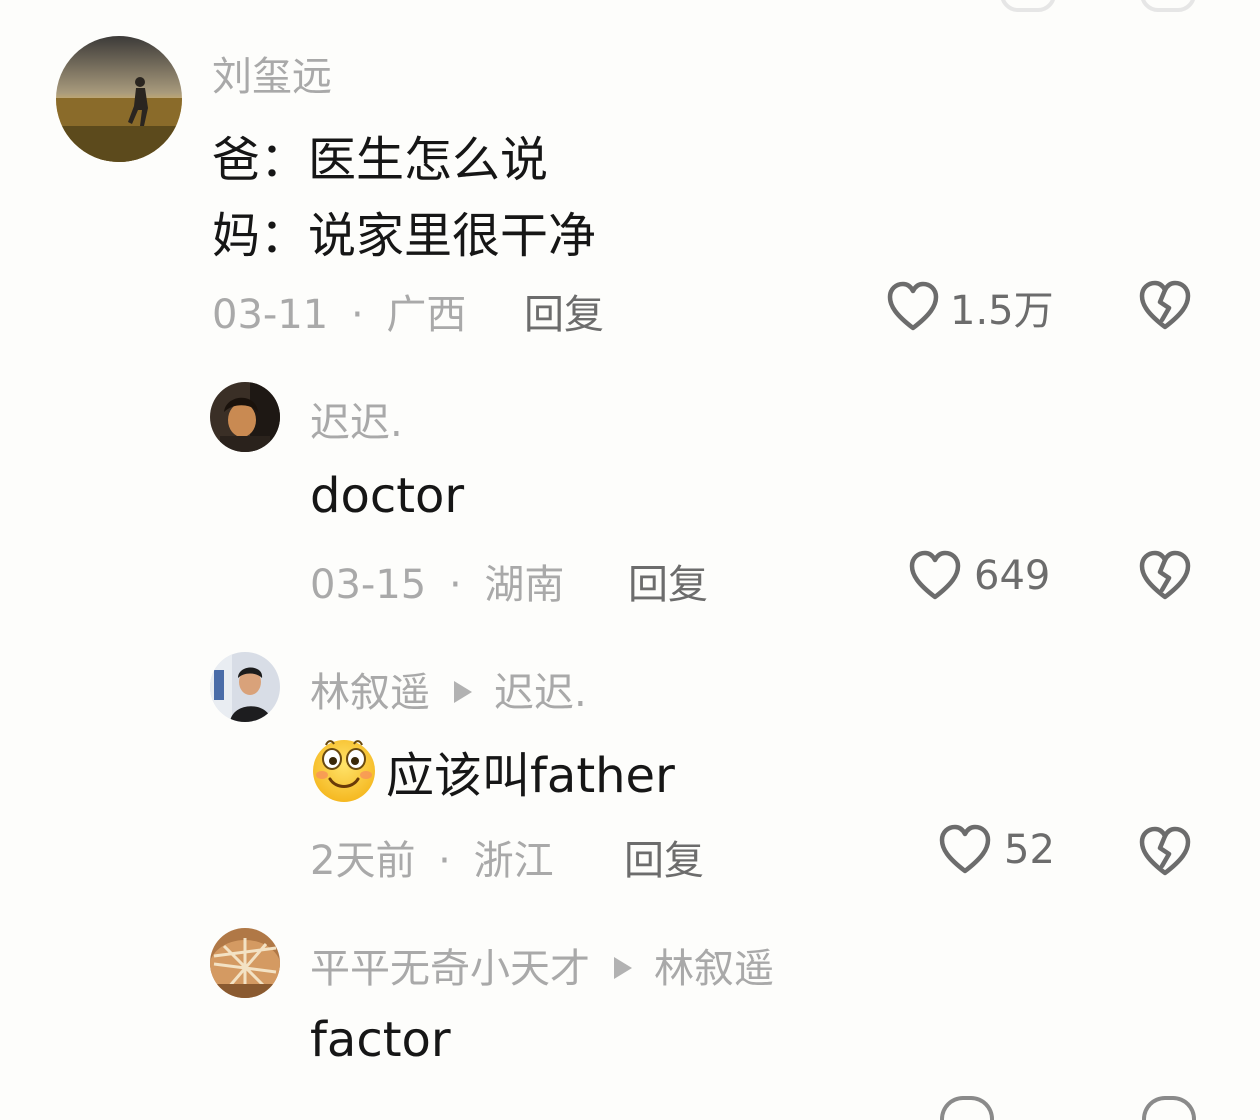 This screenshot has width=1260, height=1120. I want to click on comment-text-line: 妈：说家里很干净, so click(404, 236).